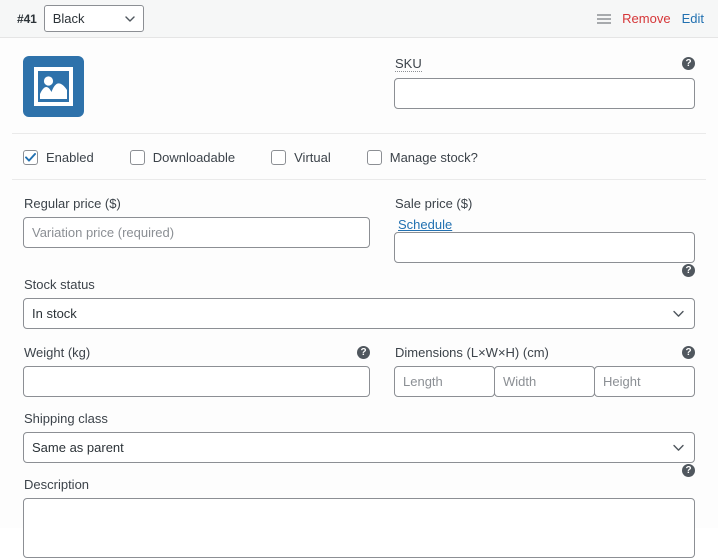  Describe the element at coordinates (688, 63) in the screenshot. I see `sku-help-icon: ?` at that location.